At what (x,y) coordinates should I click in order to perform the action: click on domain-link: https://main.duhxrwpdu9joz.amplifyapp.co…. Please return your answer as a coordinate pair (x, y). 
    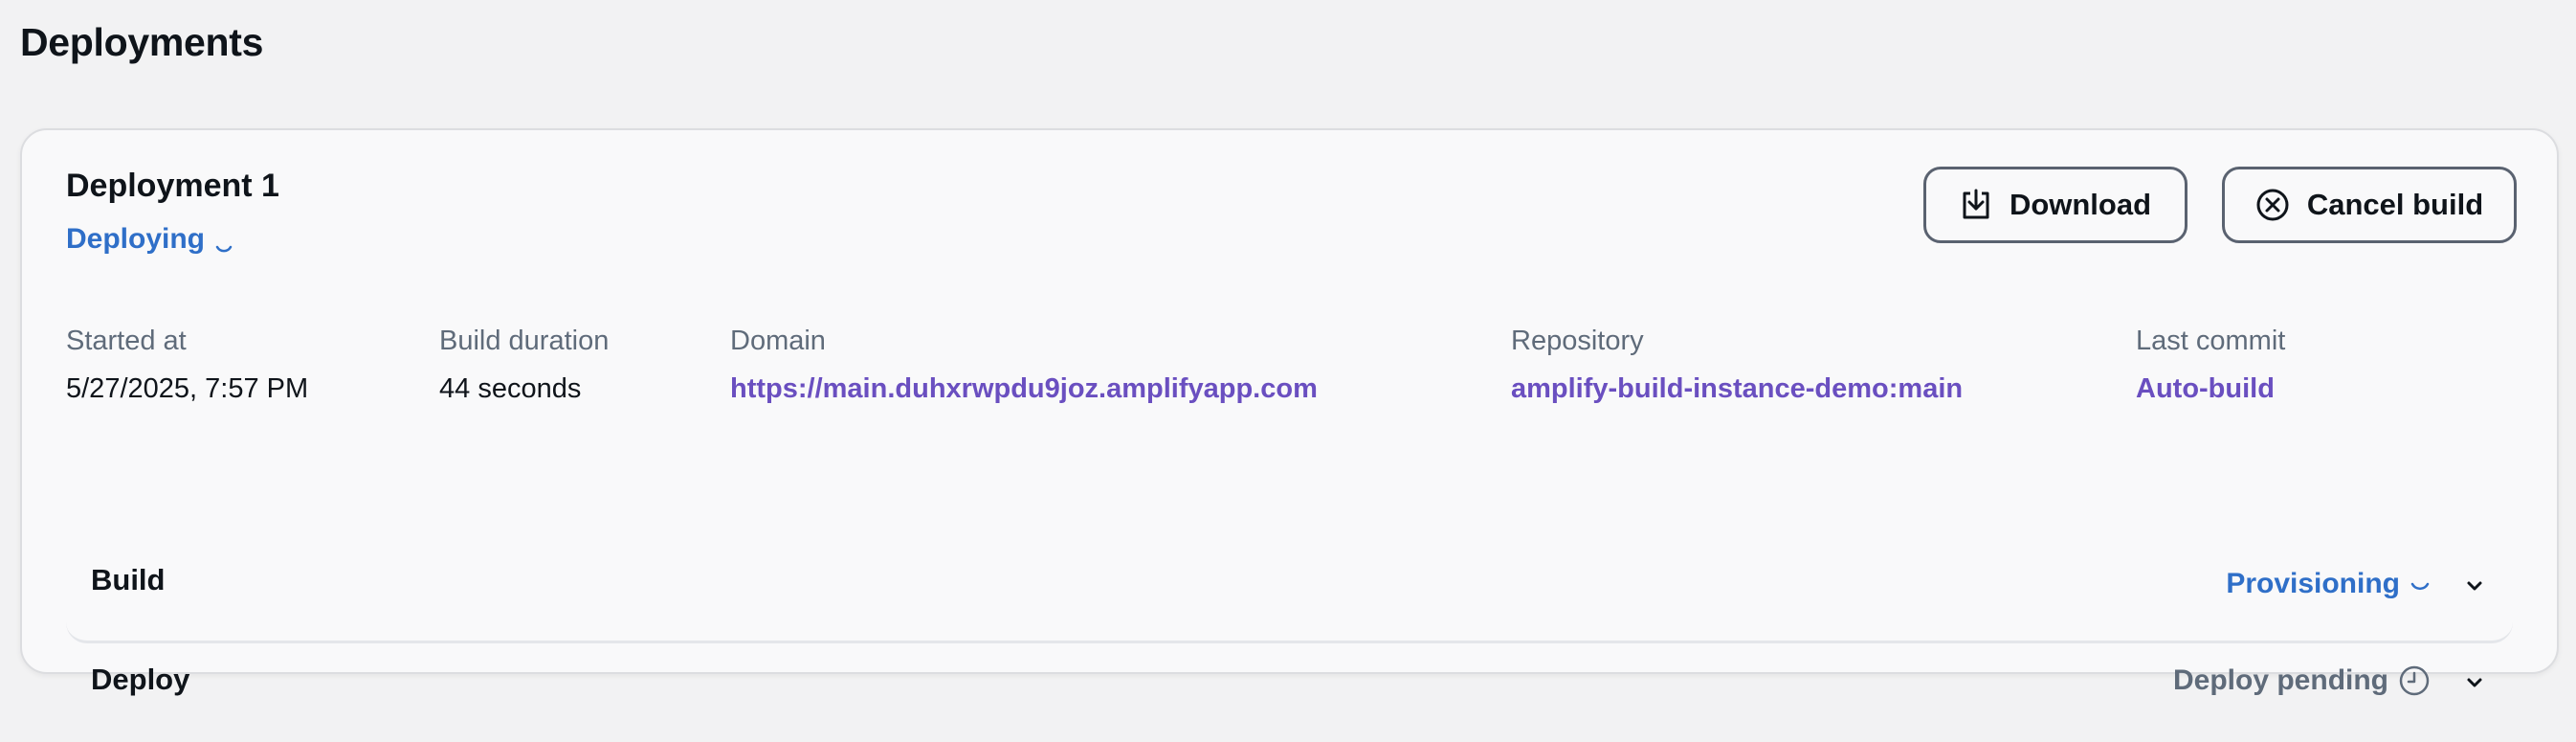
    Looking at the image, I should click on (1024, 389).